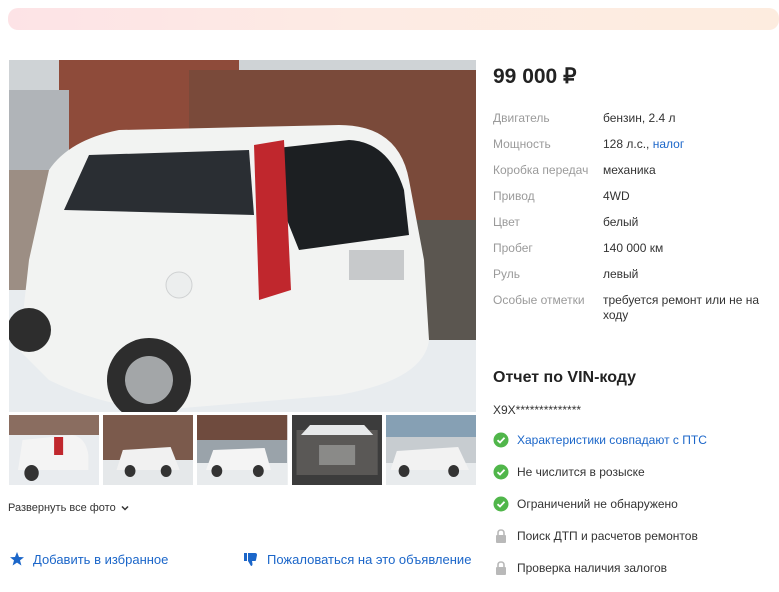 This screenshot has height=592, width=779. What do you see at coordinates (565, 377) in the screenshot?
I see `vin-report-title: Отчет по VIN-коду` at bounding box center [565, 377].